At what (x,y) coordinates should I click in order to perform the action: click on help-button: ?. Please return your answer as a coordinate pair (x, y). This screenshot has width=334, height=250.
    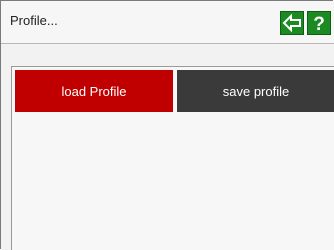
    Looking at the image, I should click on (319, 23).